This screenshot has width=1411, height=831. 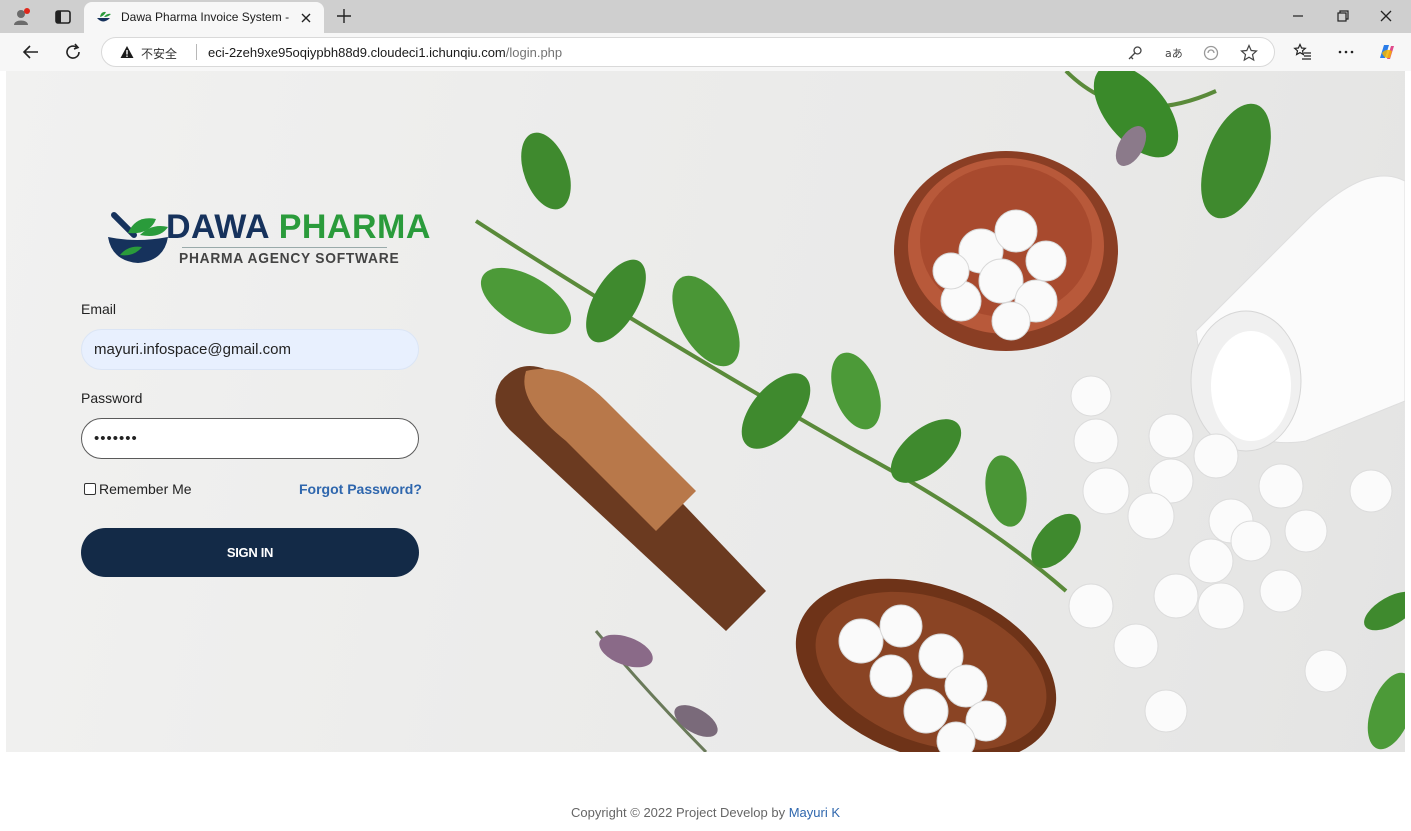 What do you see at coordinates (705, 16) in the screenshot?
I see `browser-tab-bar: Dawa Pharma Invoice System - M` at bounding box center [705, 16].